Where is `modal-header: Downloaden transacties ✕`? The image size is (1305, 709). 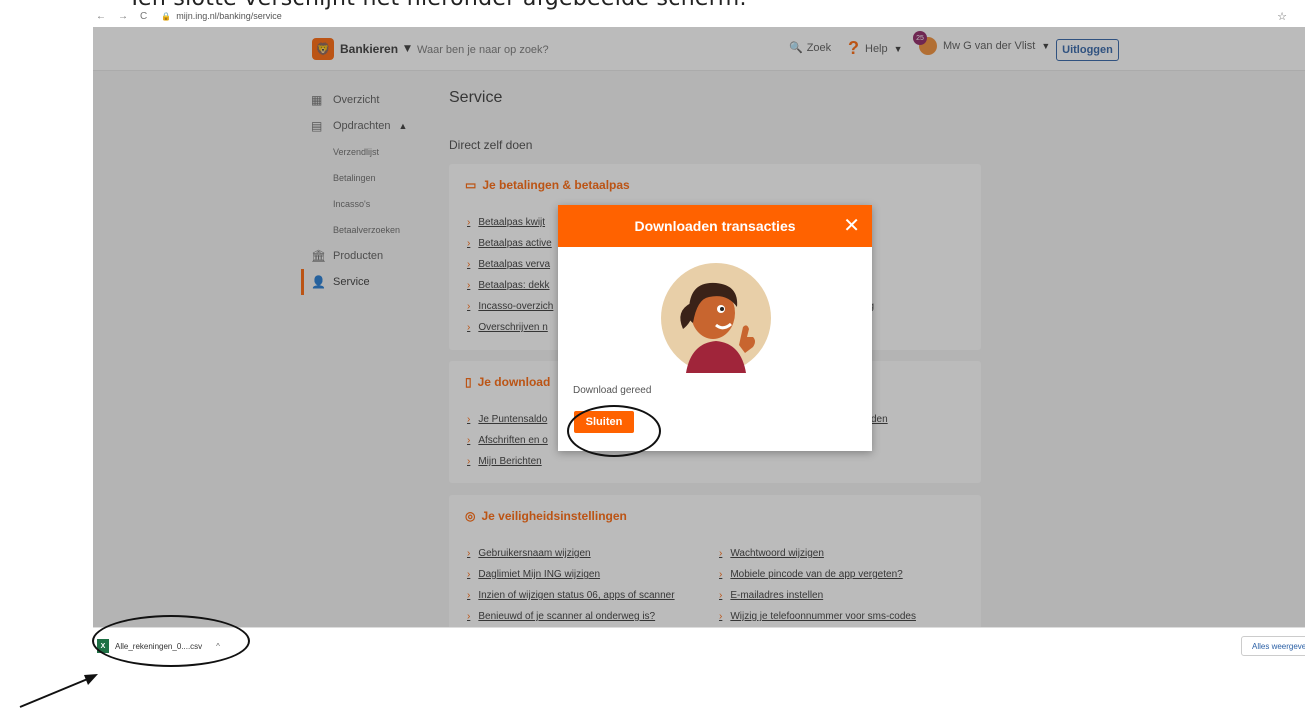
modal-header: Downloaden transacties ✕ is located at coordinates (715, 226).